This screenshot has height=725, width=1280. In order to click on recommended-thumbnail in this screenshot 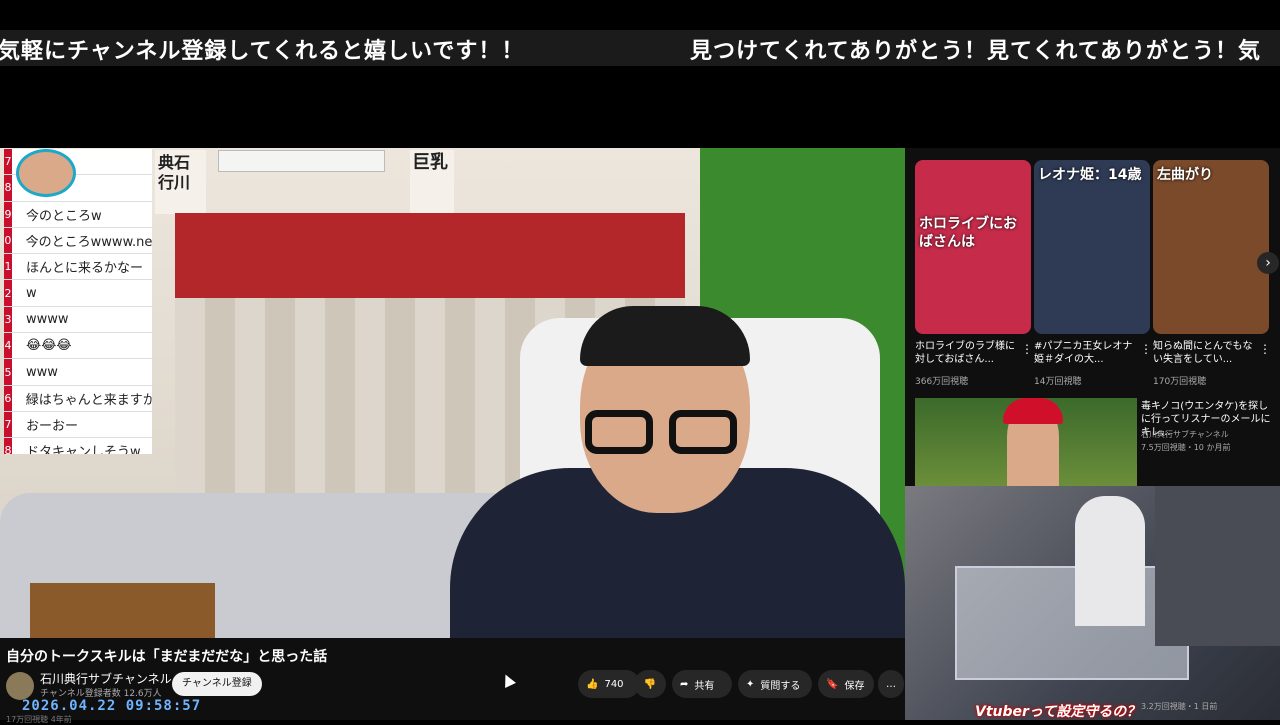, I will do `click(1026, 442)`.